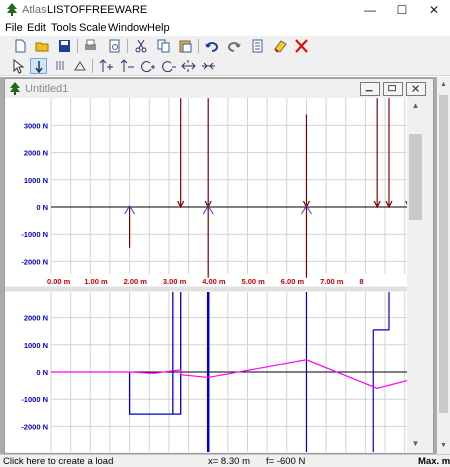 Image resolution: width=450 pixels, height=467 pixels. Describe the element at coordinates (219, 89) in the screenshot. I see `document-title-bar: Untitled1` at that location.